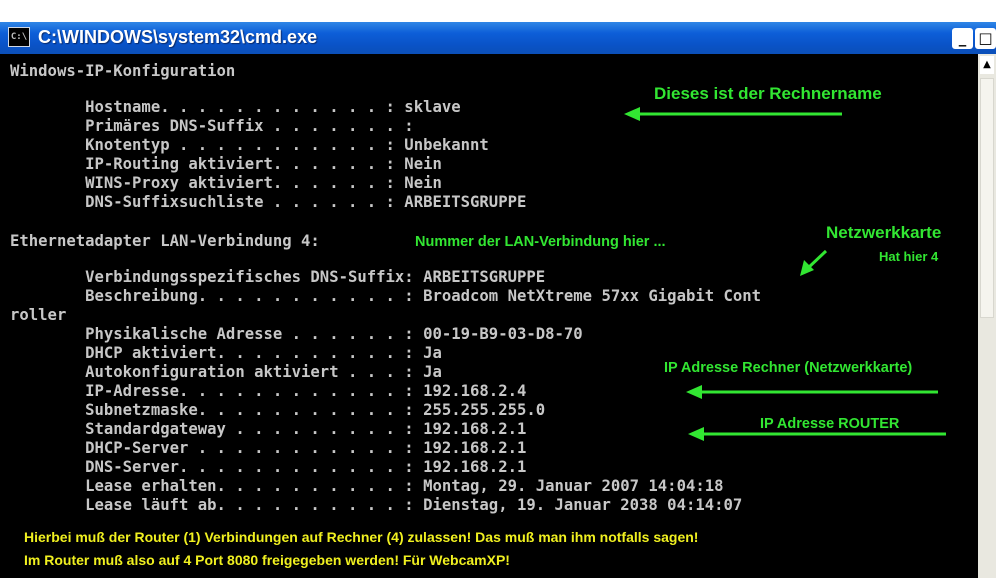  I want to click on annotation-hat-hier: Hat hier 4, so click(909, 256).